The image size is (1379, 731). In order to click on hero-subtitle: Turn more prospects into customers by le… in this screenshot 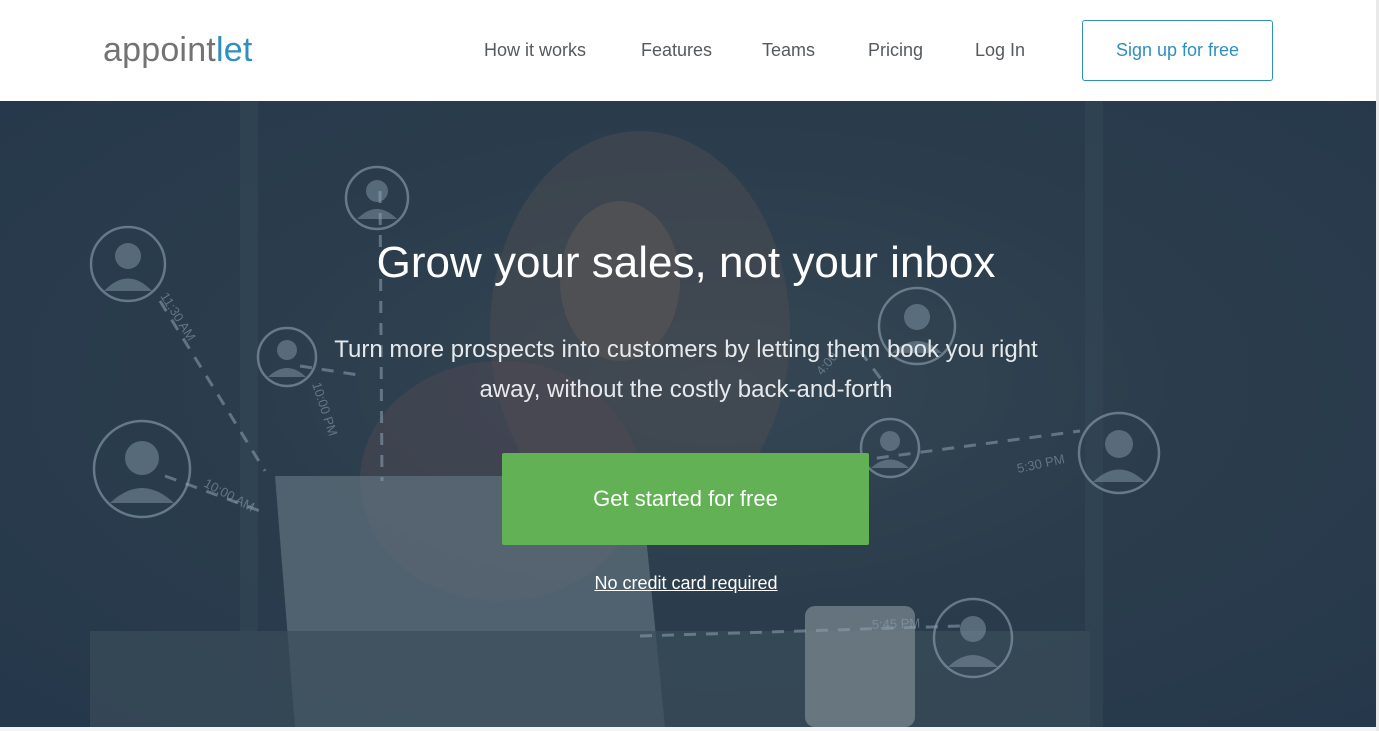, I will do `click(686, 369)`.